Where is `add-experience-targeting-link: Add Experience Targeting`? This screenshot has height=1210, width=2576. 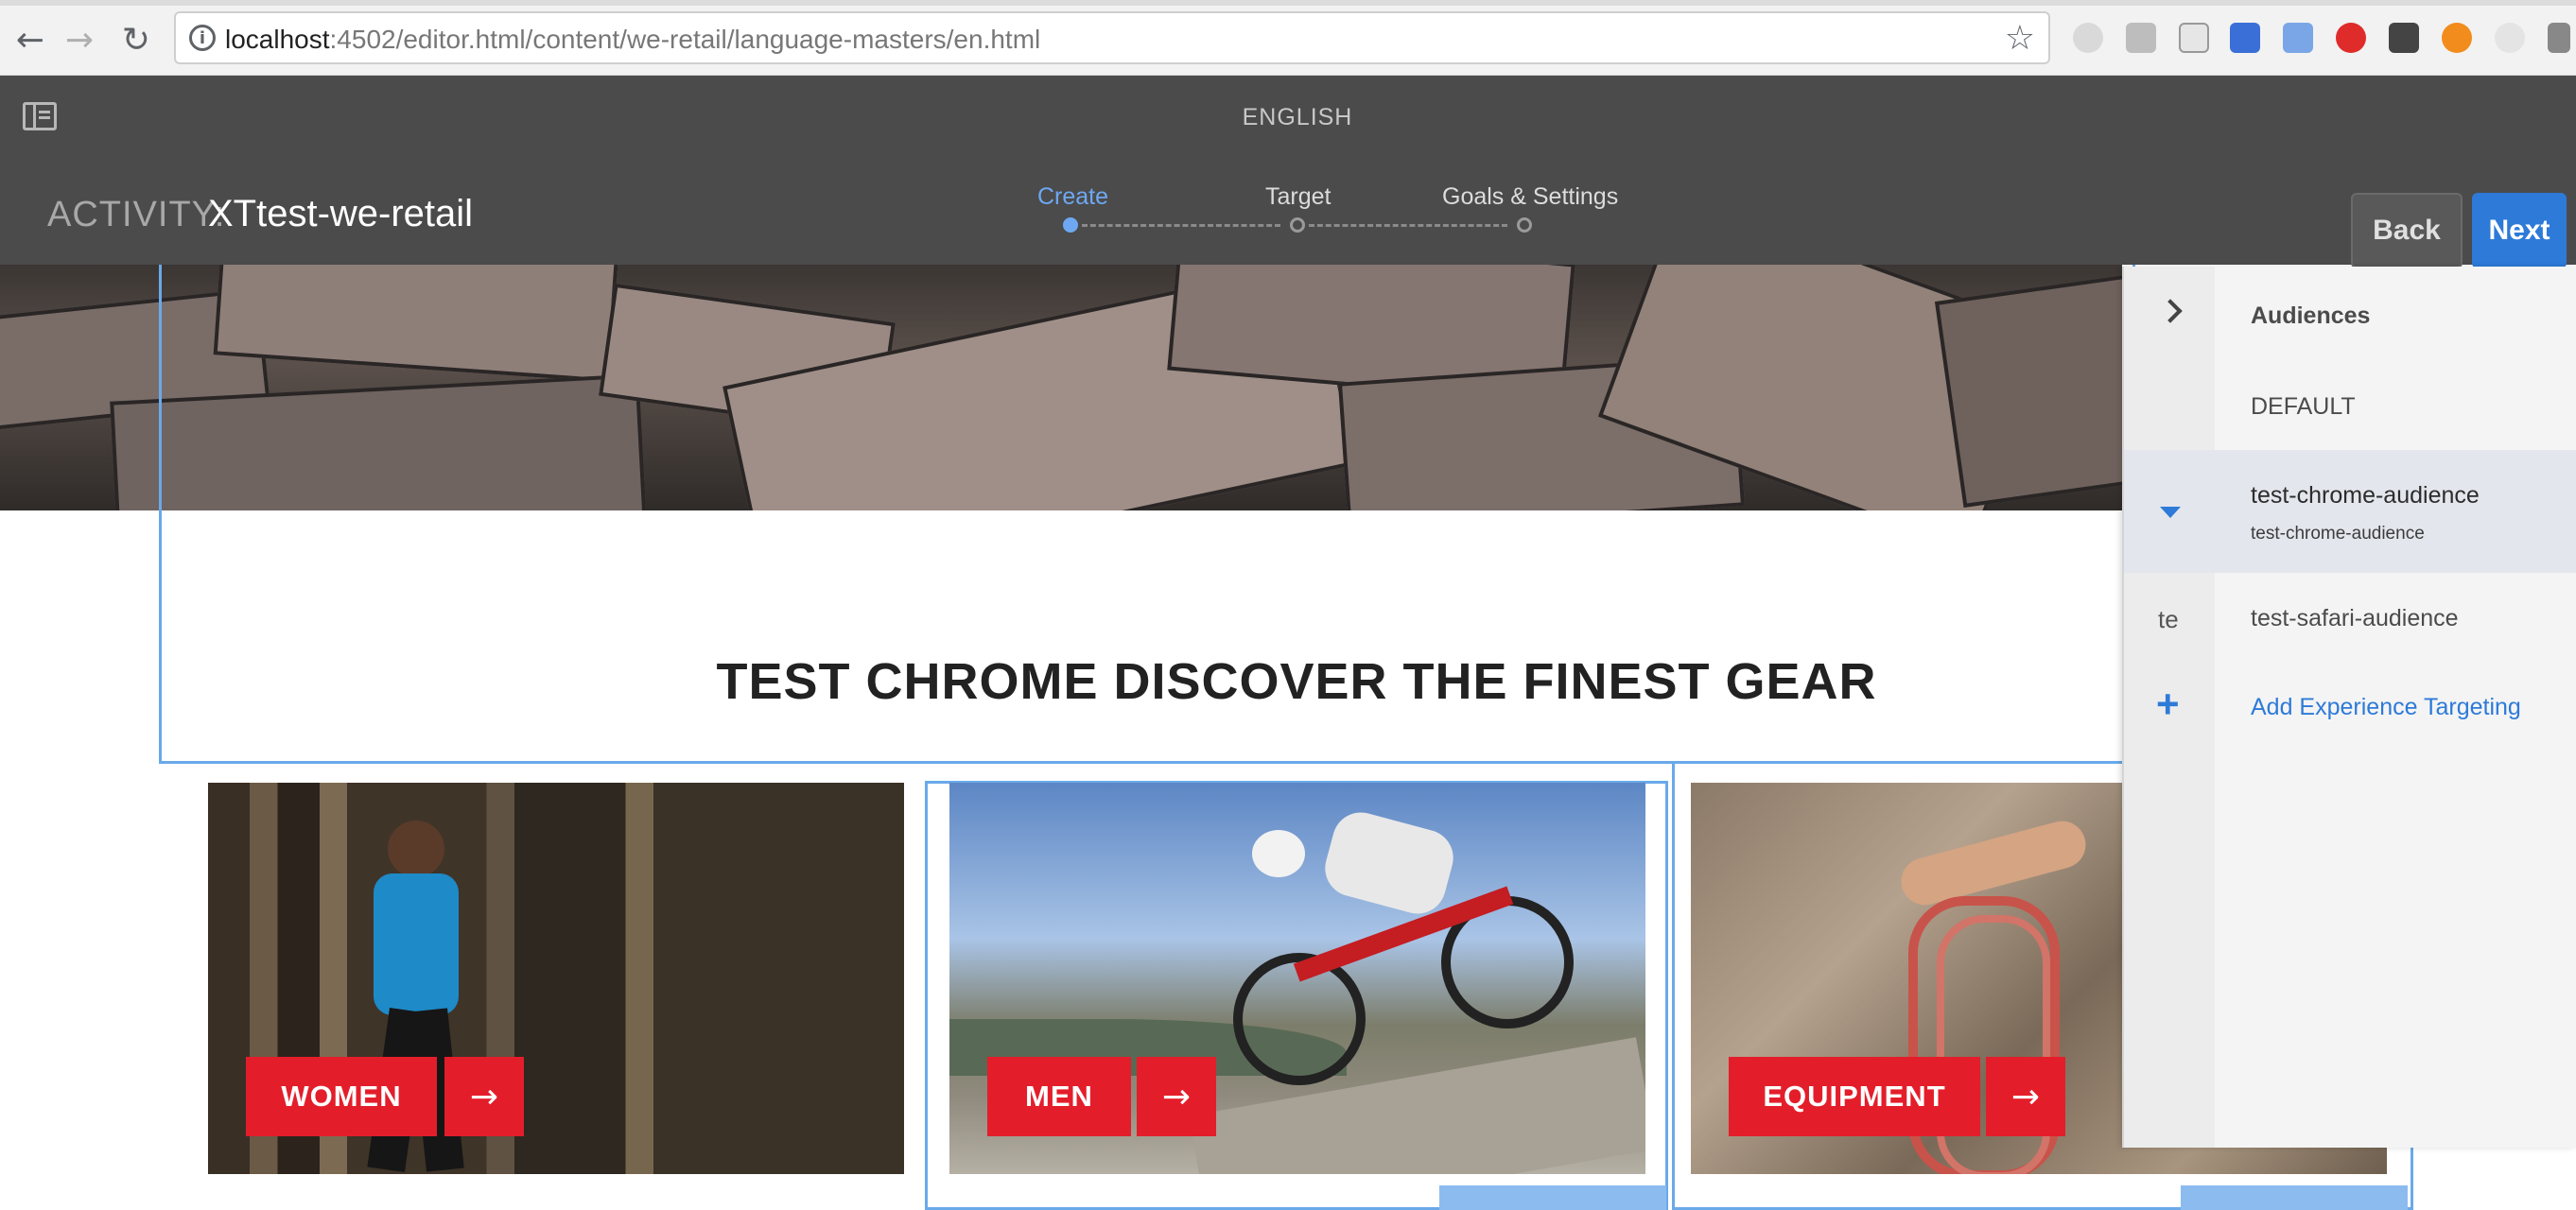
add-experience-targeting-link: Add Experience Targeting is located at coordinates (2386, 707).